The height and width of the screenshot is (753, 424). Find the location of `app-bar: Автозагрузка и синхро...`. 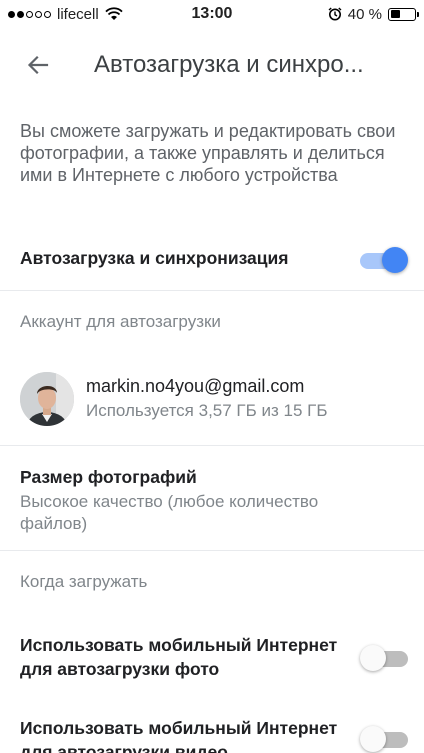

app-bar: Автозагрузка и синхро... is located at coordinates (212, 65).